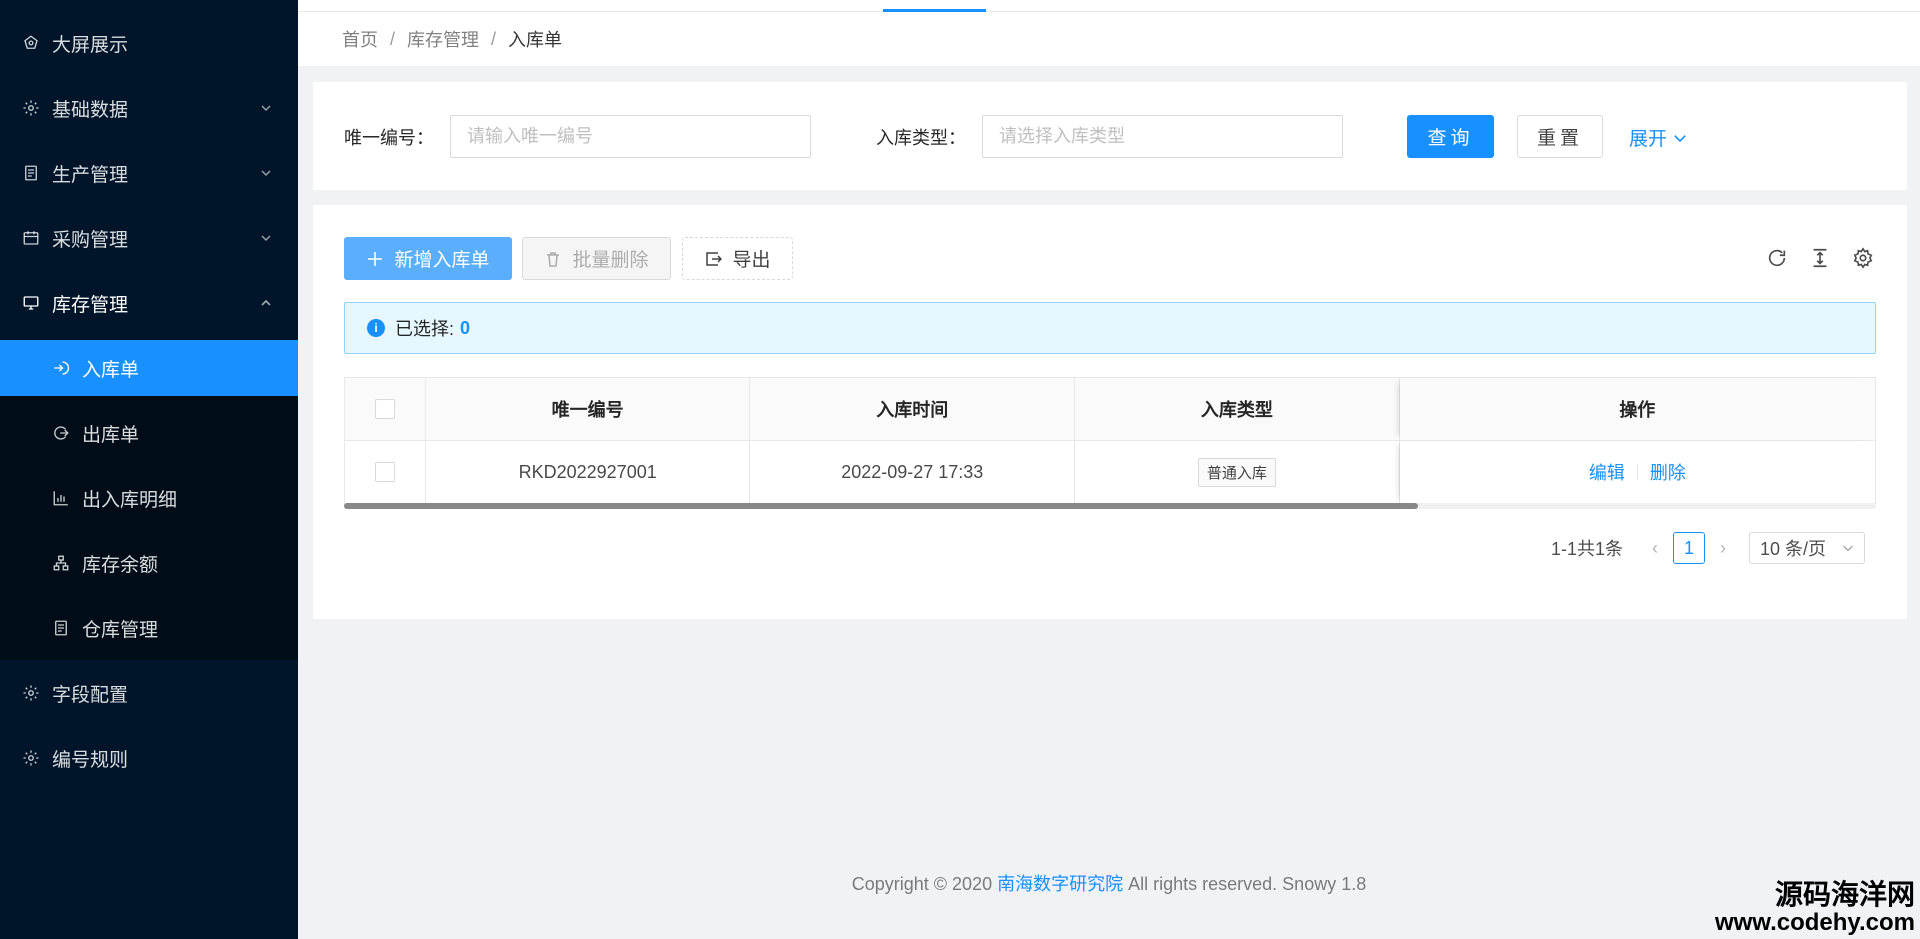  Describe the element at coordinates (1648, 139) in the screenshot. I see `expand-label: 展开` at that location.